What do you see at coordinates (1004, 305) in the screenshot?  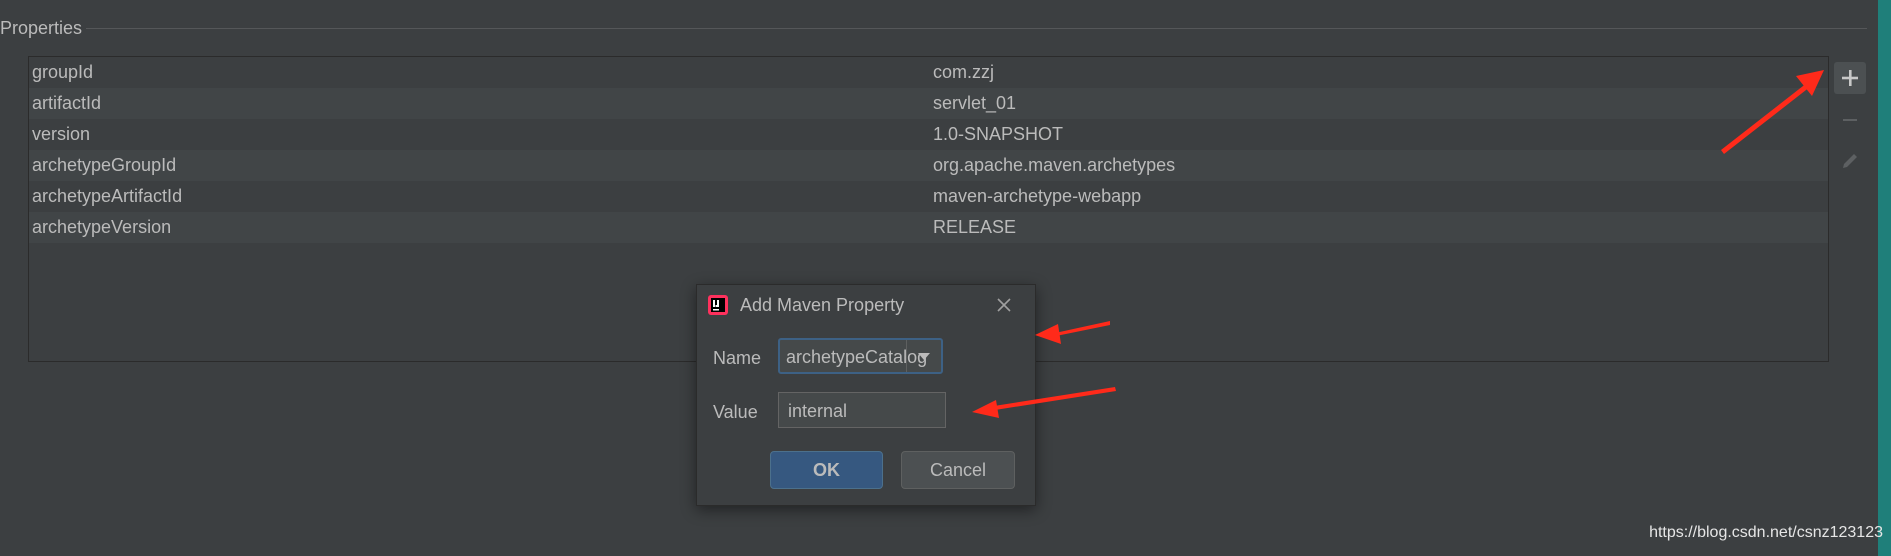 I see `close-icon` at bounding box center [1004, 305].